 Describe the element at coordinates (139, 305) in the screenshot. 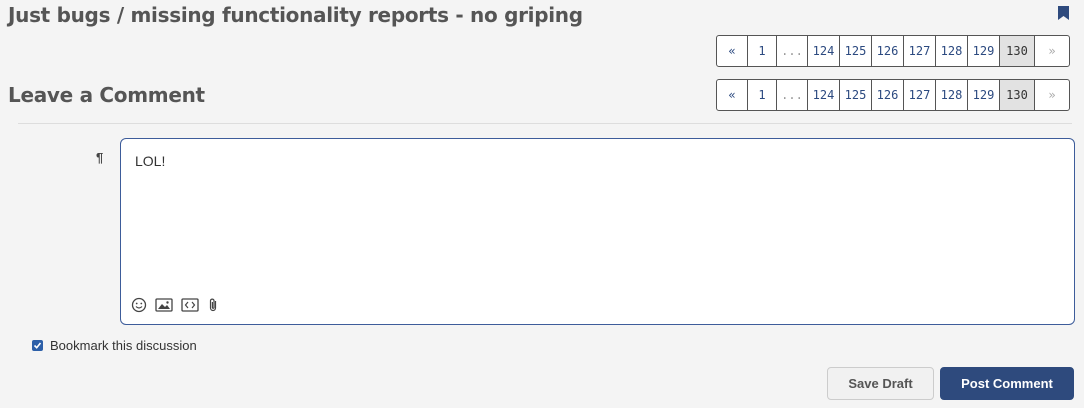

I see `emoji-icon` at that location.